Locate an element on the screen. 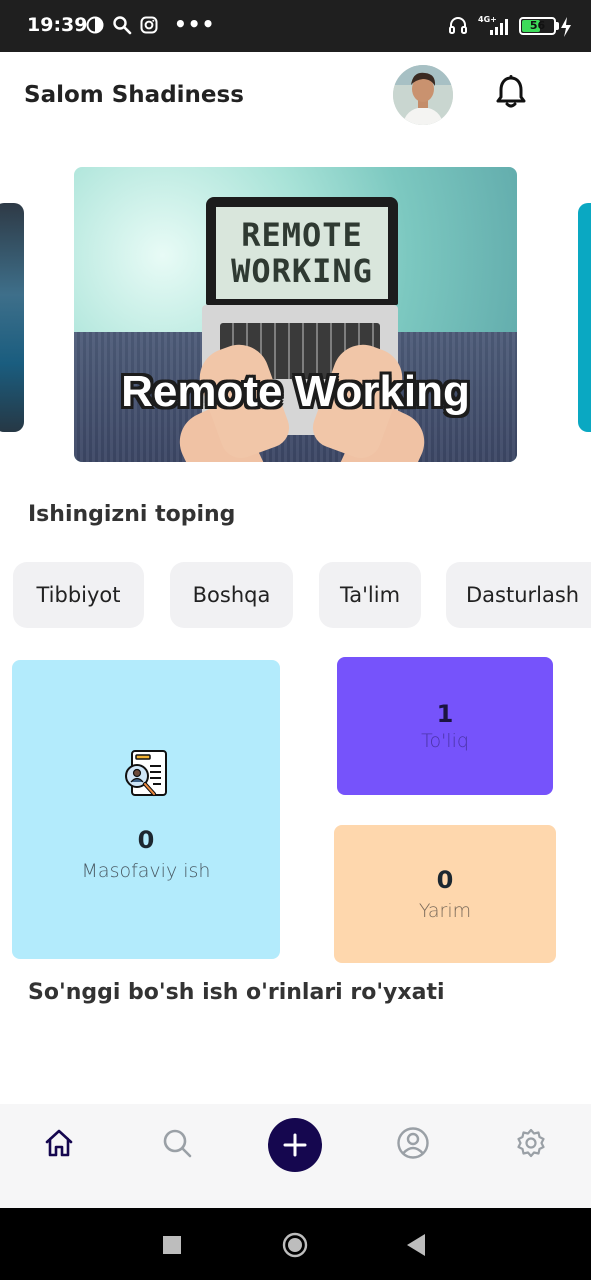 Image resolution: width=591 pixels, height=1280 pixels. remote-job-document-icon is located at coordinates (146, 776).